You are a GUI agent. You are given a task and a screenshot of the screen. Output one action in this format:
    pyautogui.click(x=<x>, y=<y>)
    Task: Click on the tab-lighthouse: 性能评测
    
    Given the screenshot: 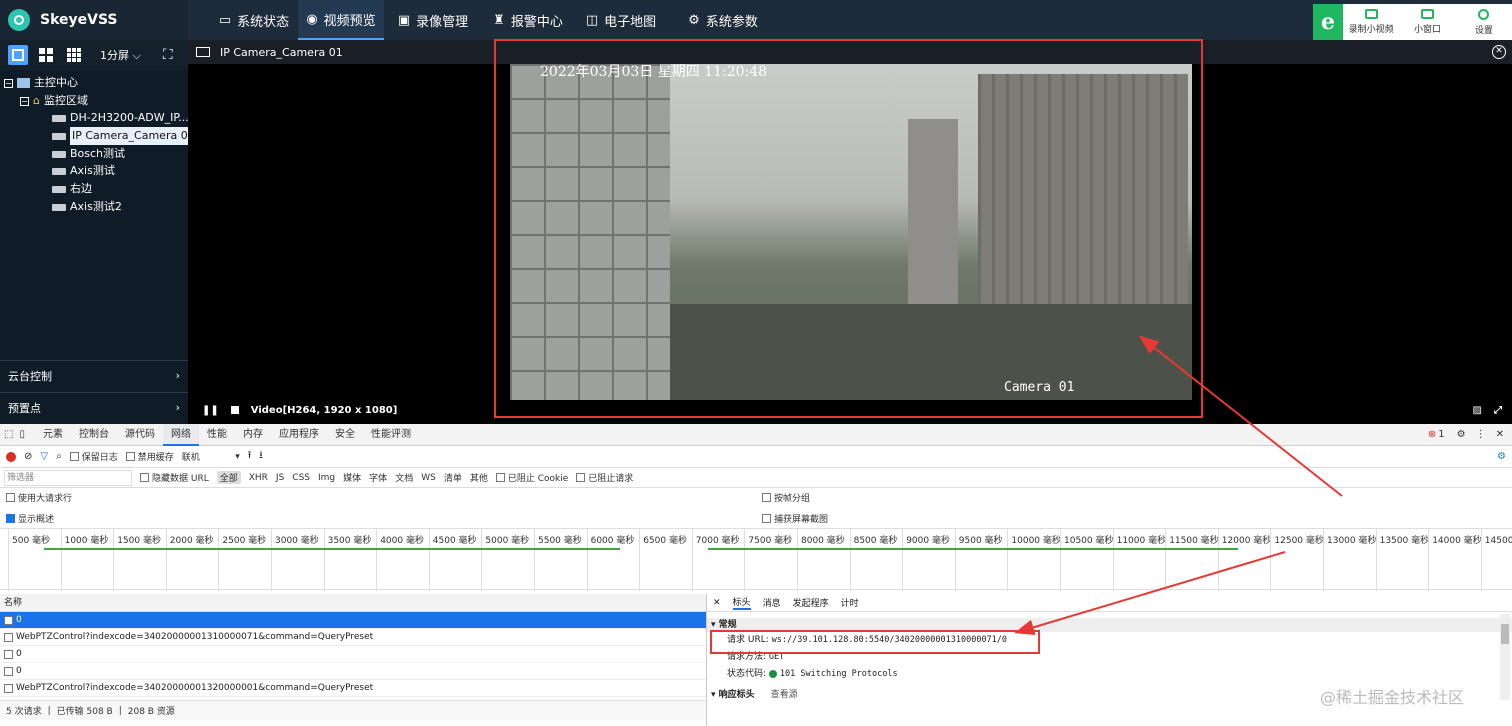 What is the action you would take?
    pyautogui.click(x=391, y=435)
    